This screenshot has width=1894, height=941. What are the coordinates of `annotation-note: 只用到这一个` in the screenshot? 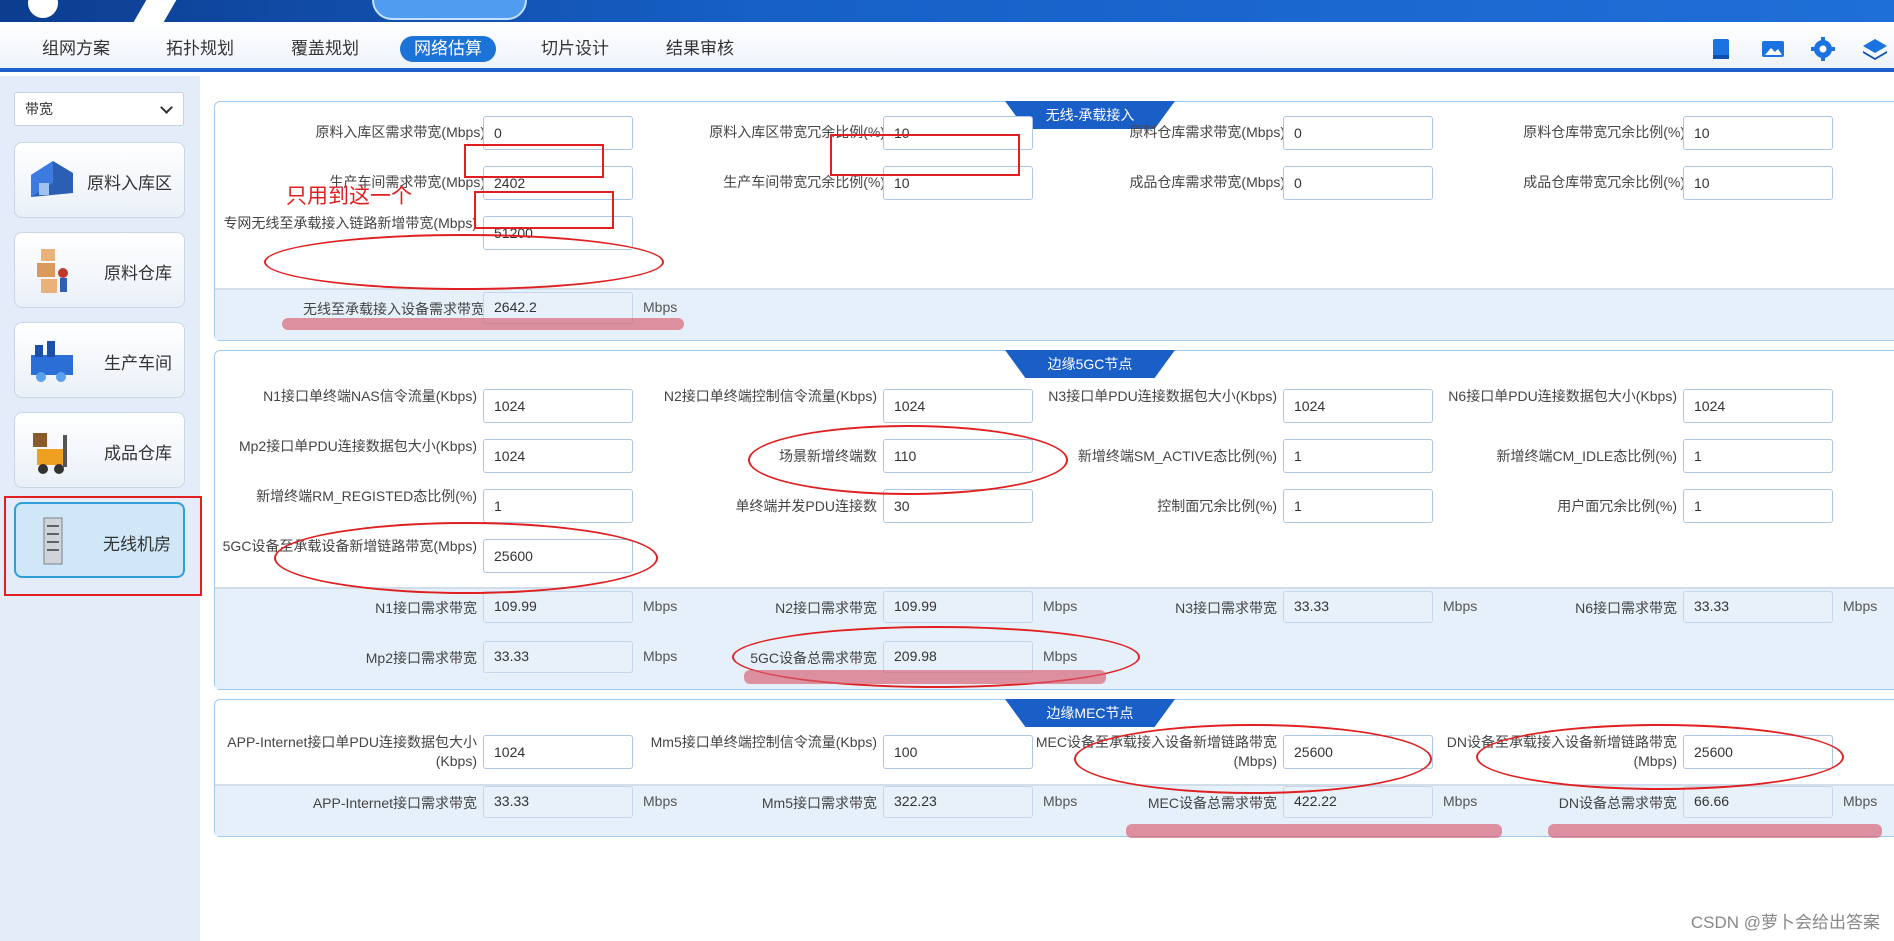 It's located at (349, 196).